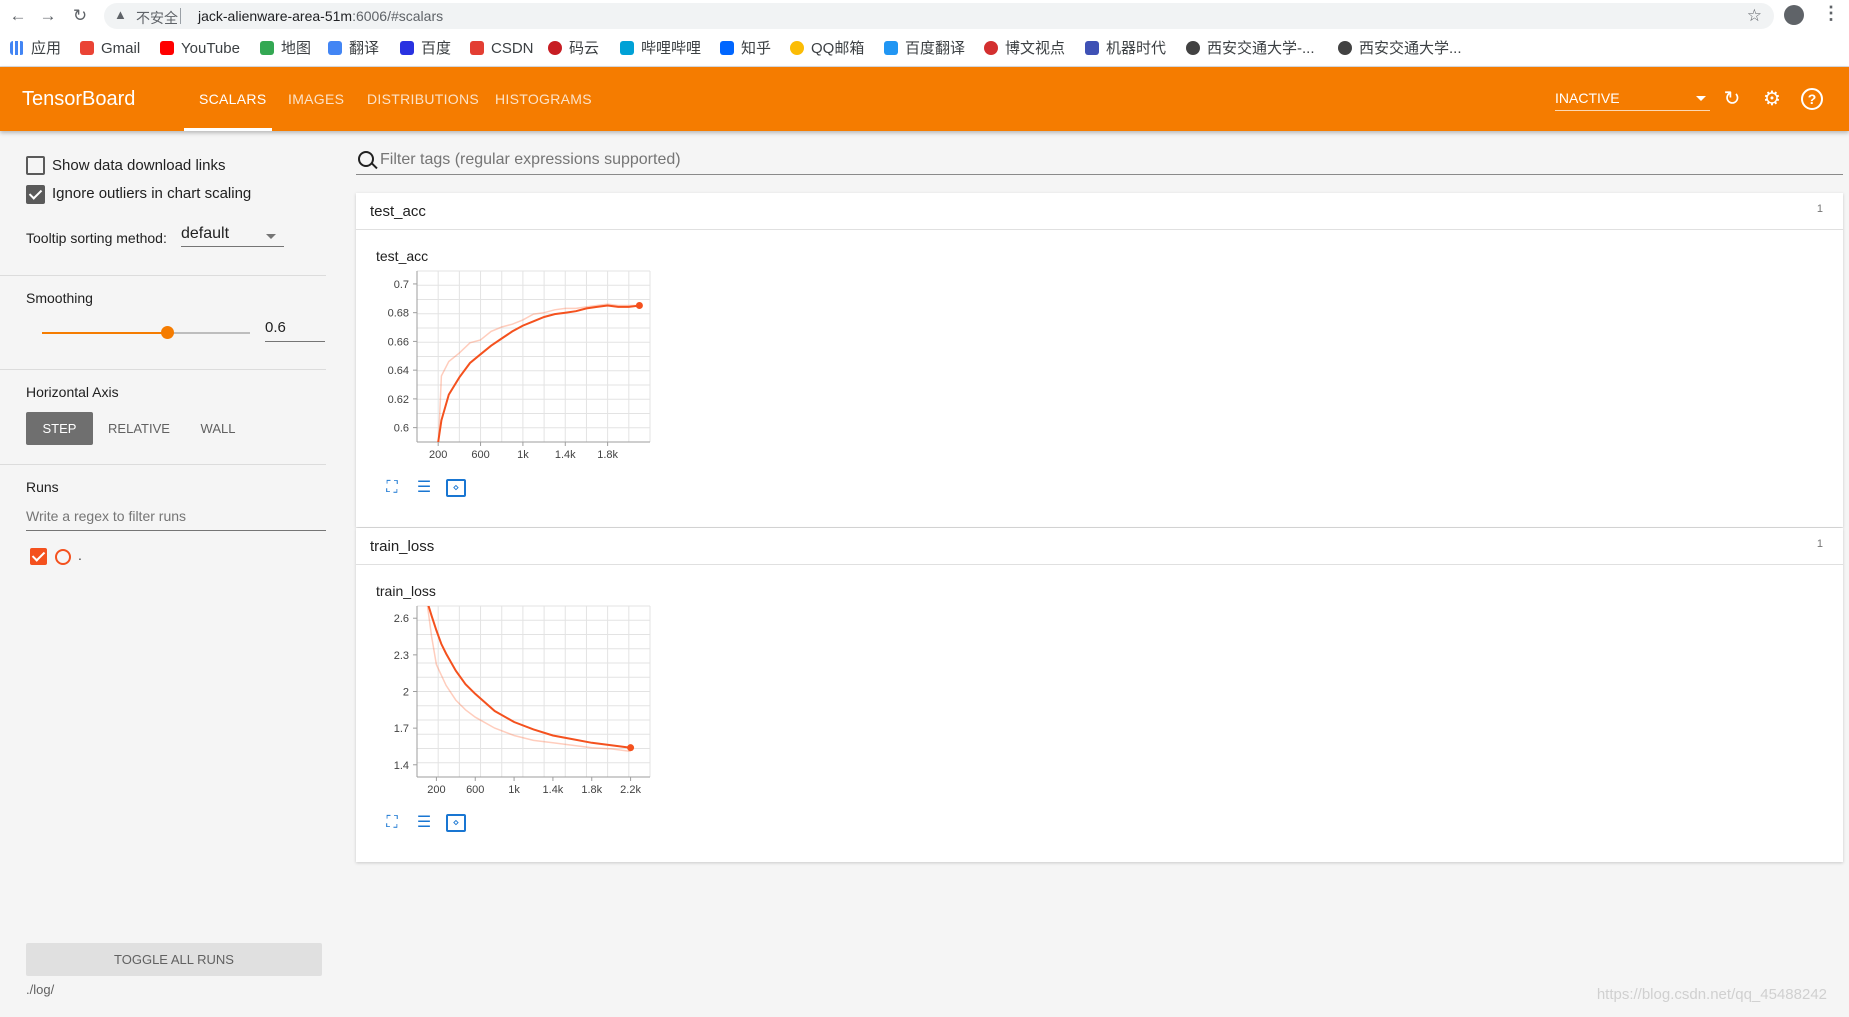 The width and height of the screenshot is (1849, 1017). Describe the element at coordinates (401, 656) in the screenshot. I see `y-tick-label: 2.3` at that location.